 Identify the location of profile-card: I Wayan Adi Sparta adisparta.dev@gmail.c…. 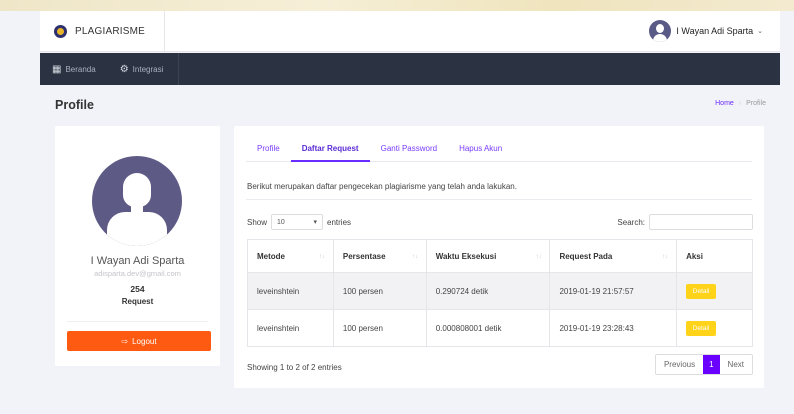
(137, 246).